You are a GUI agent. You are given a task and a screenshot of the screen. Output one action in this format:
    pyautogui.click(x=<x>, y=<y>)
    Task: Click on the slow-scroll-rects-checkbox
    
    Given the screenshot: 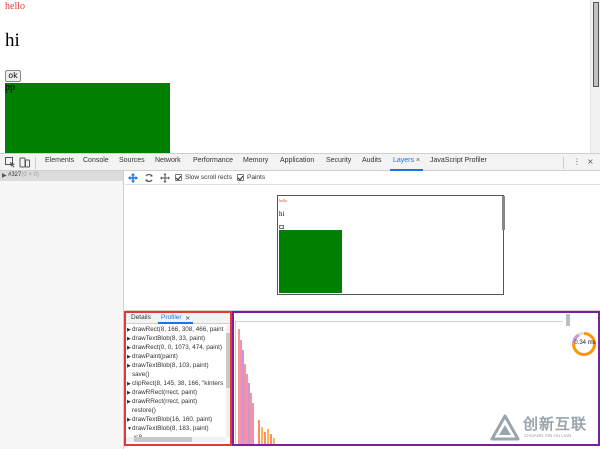 What is the action you would take?
    pyautogui.click(x=178, y=177)
    